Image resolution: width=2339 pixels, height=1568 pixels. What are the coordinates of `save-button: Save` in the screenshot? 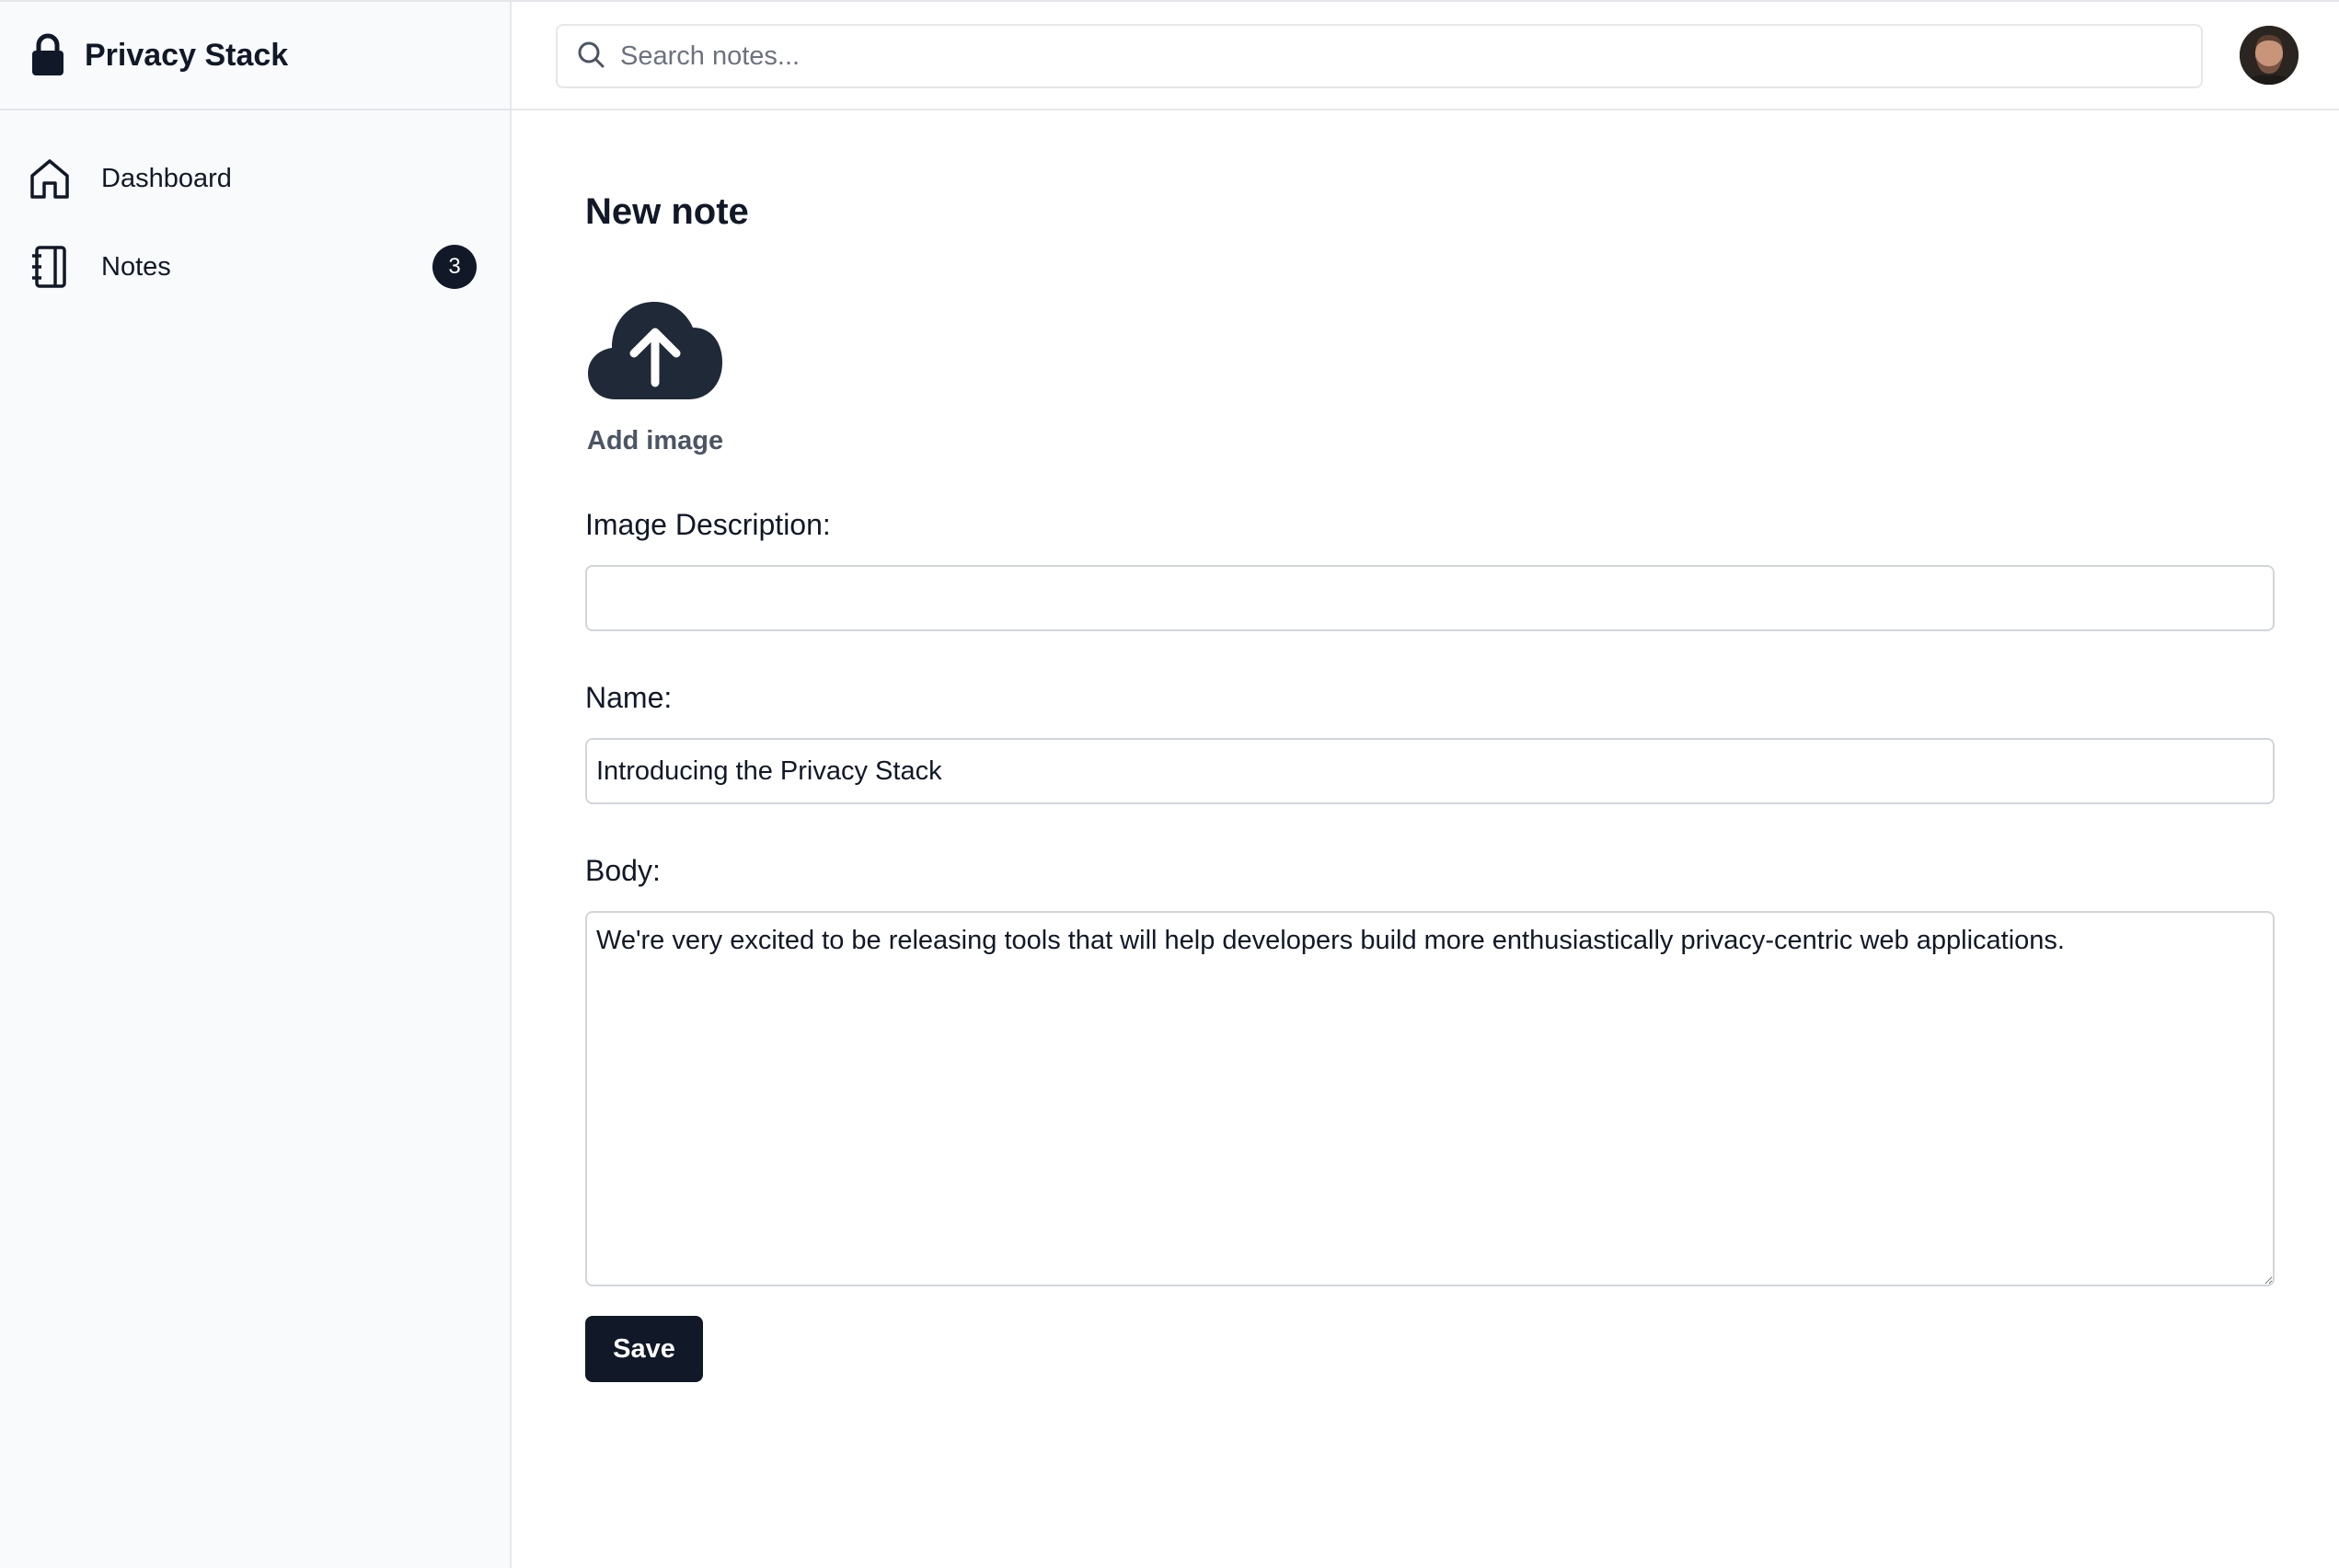 It's located at (644, 1349).